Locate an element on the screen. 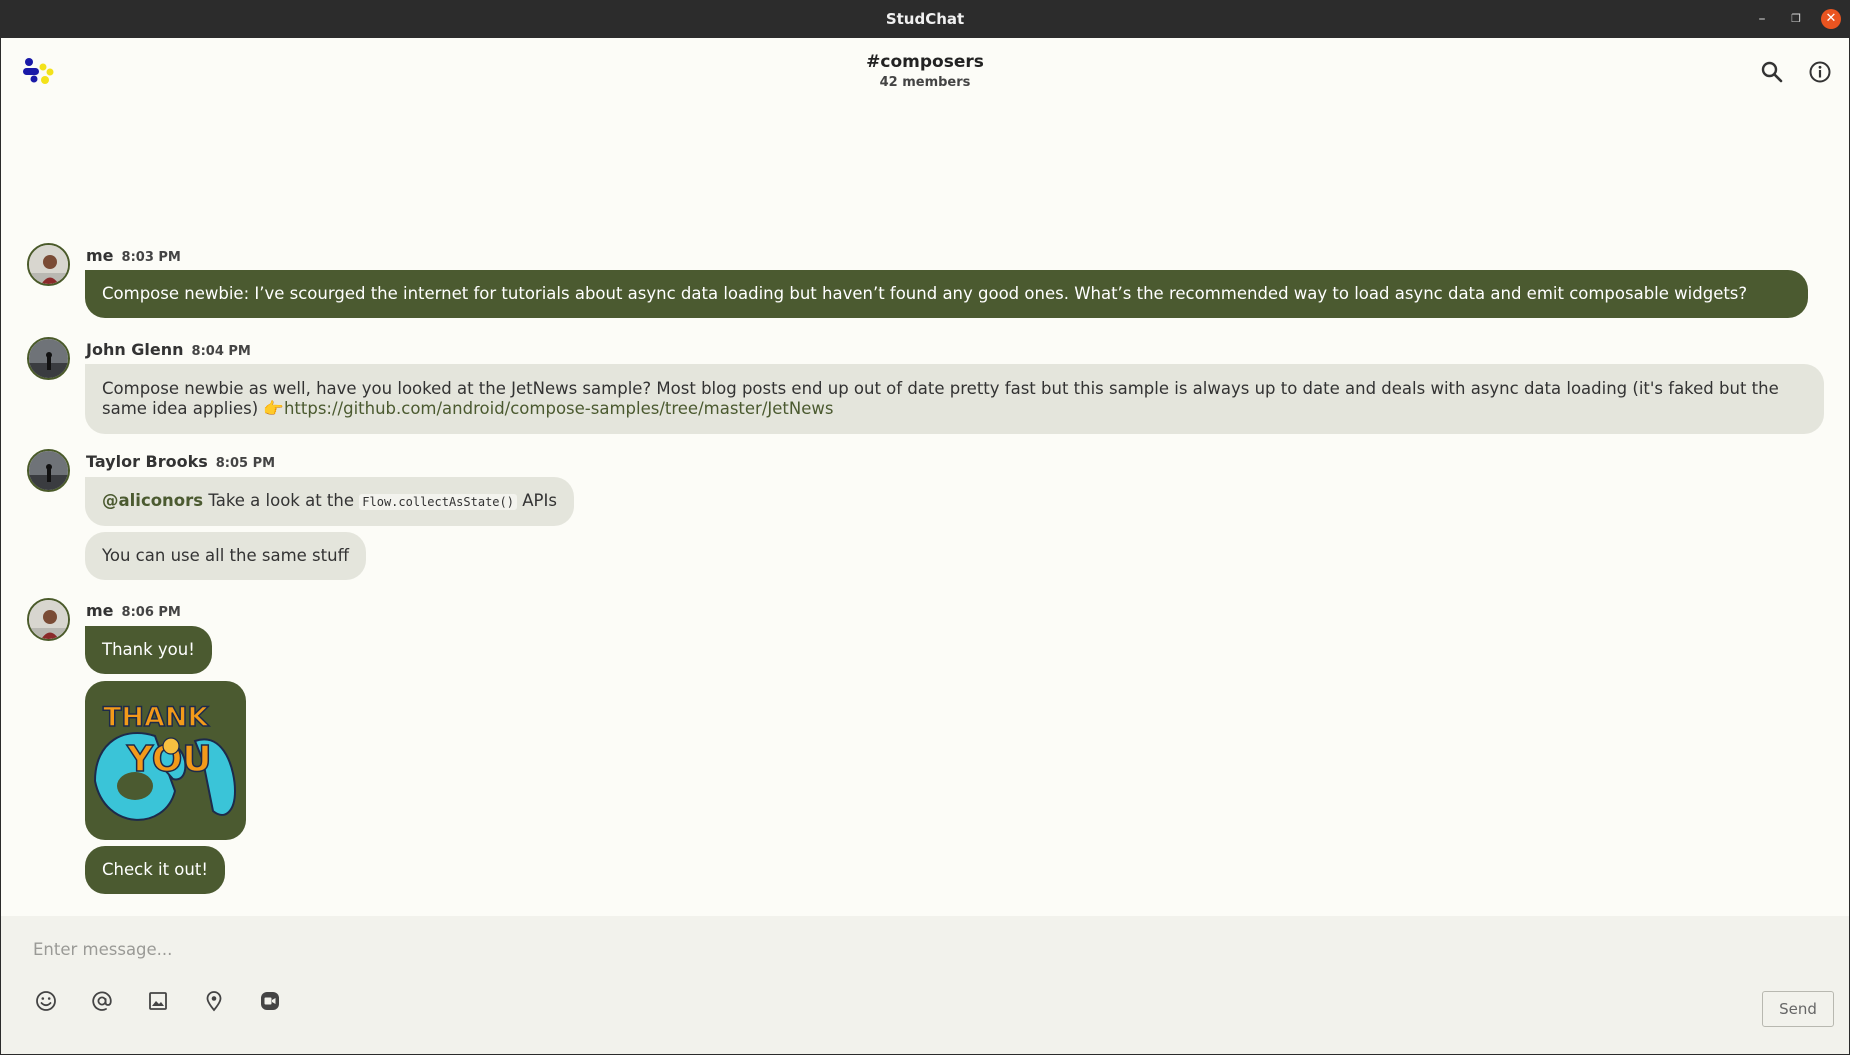 This screenshot has height=1055, width=1850. timestamp: 8:06 PM is located at coordinates (151, 612).